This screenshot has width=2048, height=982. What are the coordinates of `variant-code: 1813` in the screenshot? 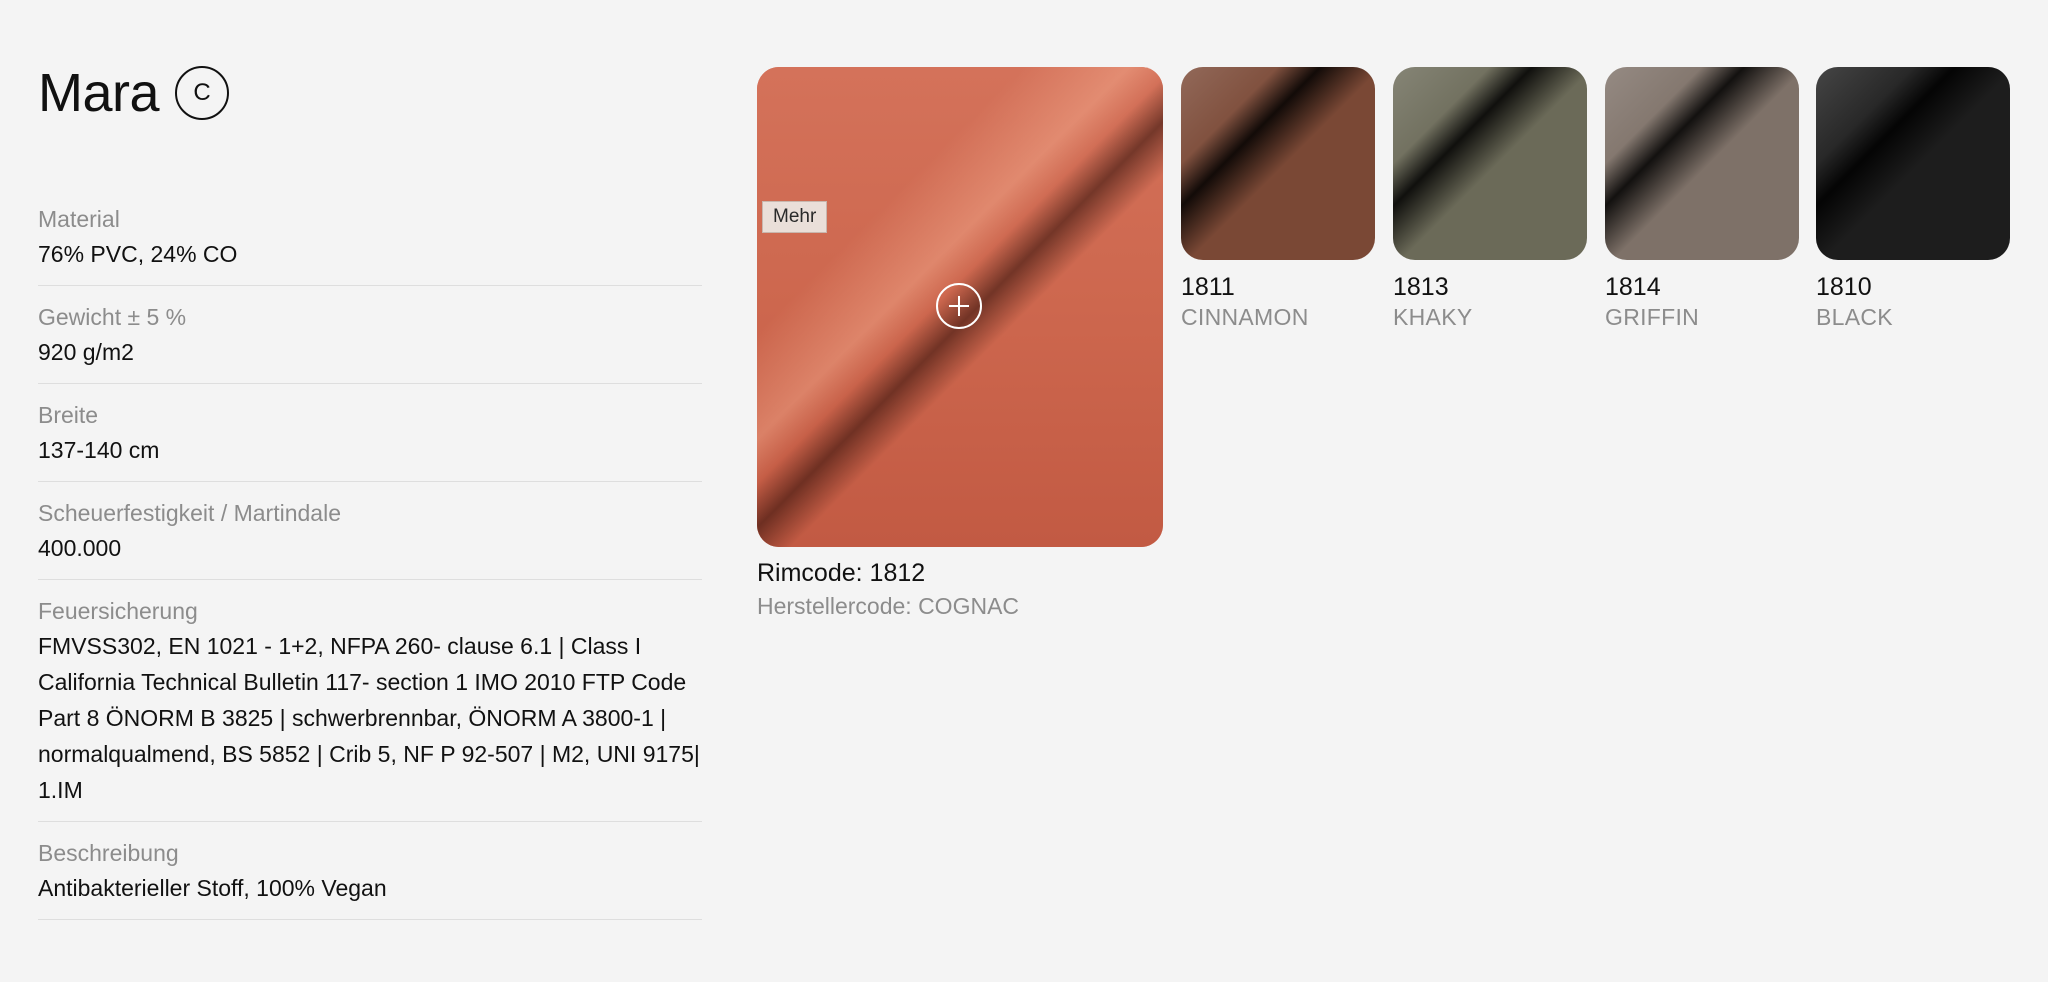 It's located at (1421, 287).